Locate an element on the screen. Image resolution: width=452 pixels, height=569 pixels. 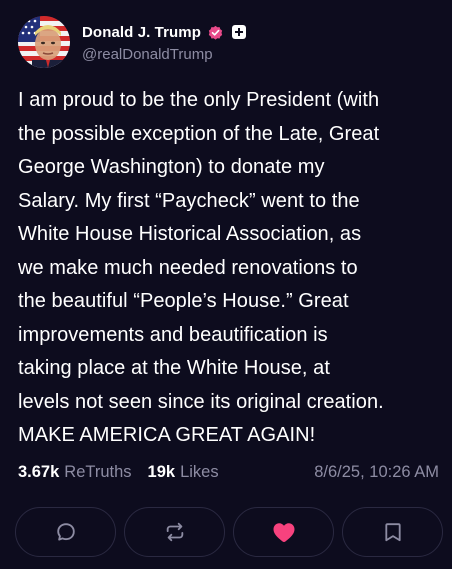
author-names: Donald J. Trump @realDonaldTrump is located at coordinates (164, 42).